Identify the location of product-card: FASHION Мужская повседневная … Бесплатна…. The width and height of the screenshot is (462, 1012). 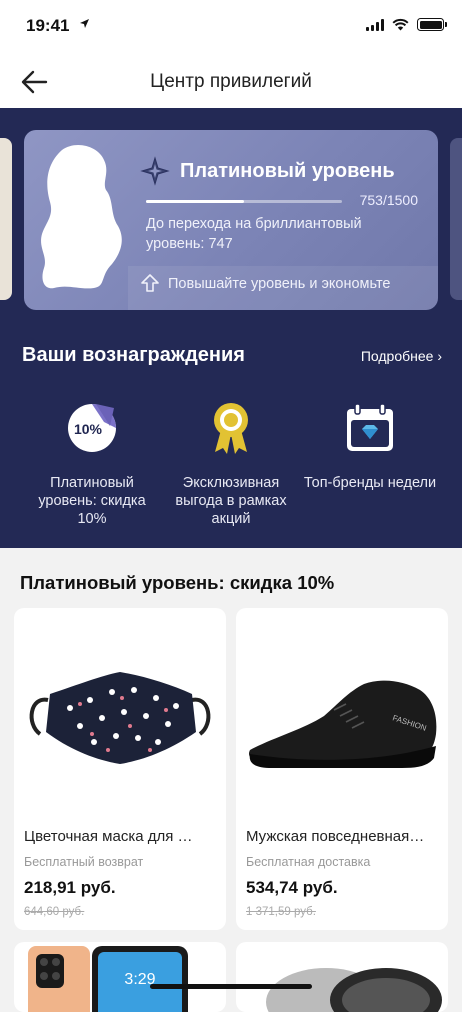
(342, 769).